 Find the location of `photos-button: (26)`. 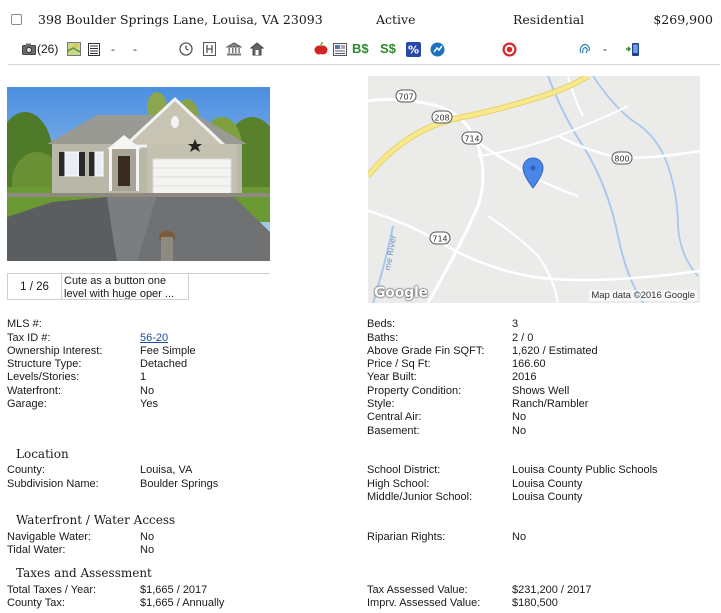

photos-button: (26) is located at coordinates (40, 49).